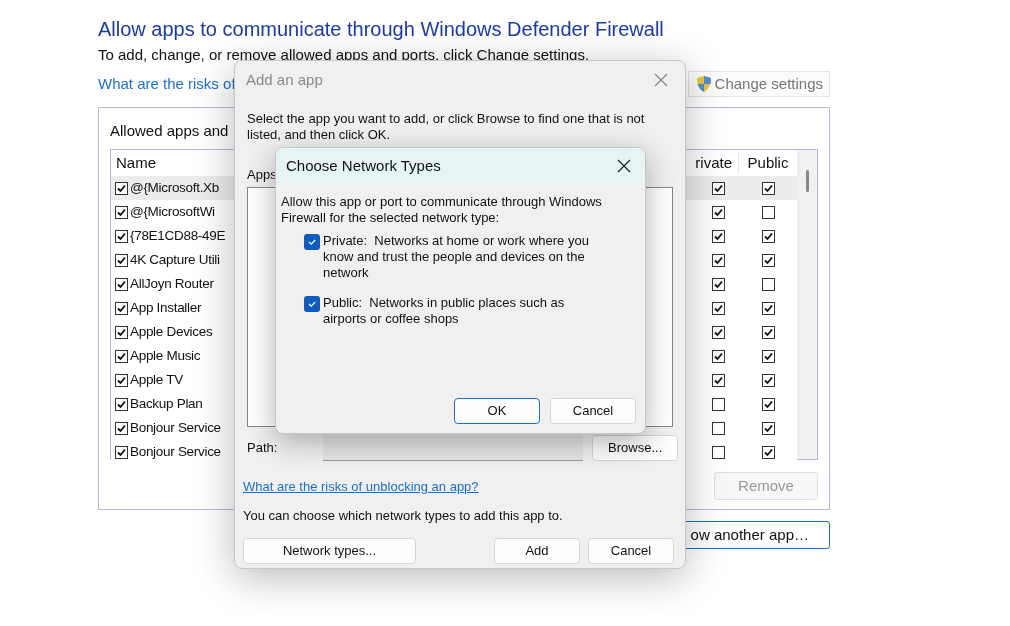 Image resolution: width=1010 pixels, height=626 pixels. What do you see at coordinates (165, 355) in the screenshot?
I see `app-name: Apple Music` at bounding box center [165, 355].